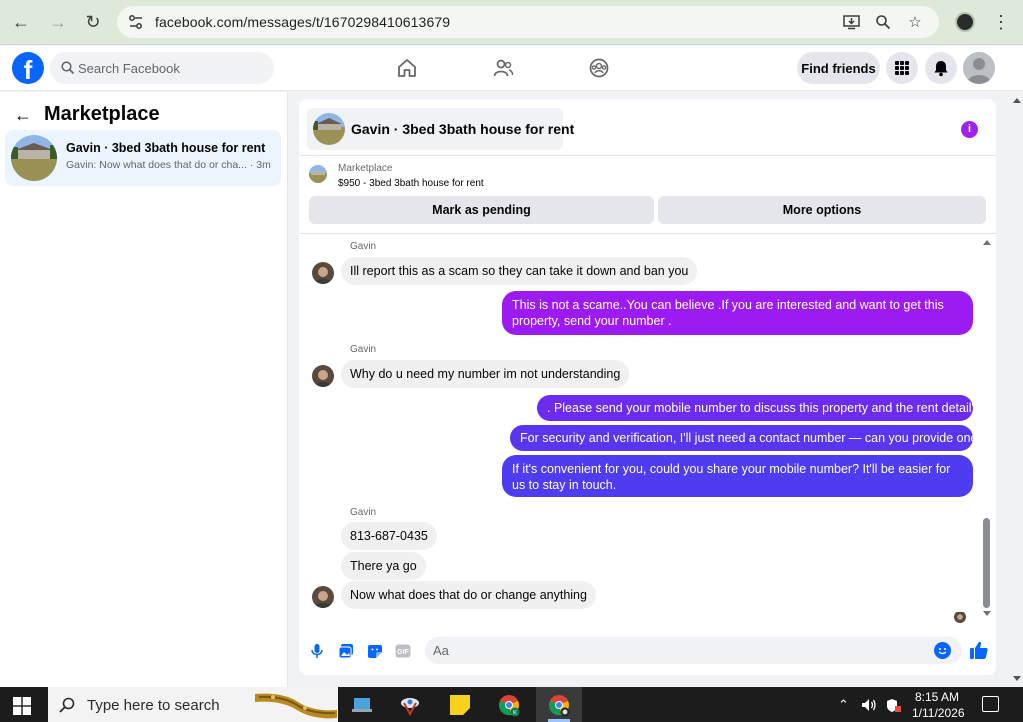  I want to click on seen-avatar-icon, so click(960, 617).